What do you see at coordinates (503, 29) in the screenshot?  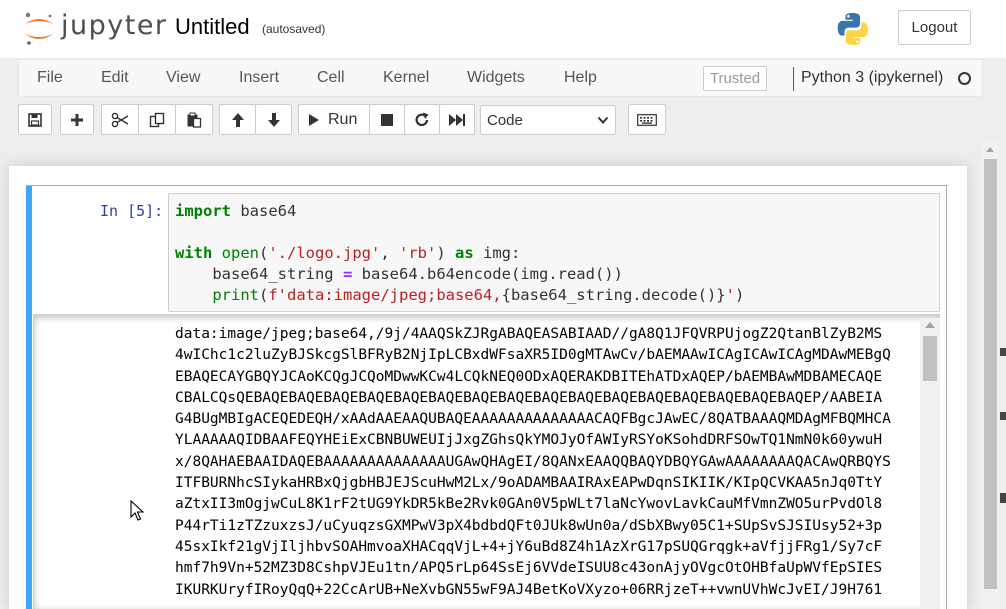 I see `notebook-header: jupyter Untitled (autosaved) Logout` at bounding box center [503, 29].